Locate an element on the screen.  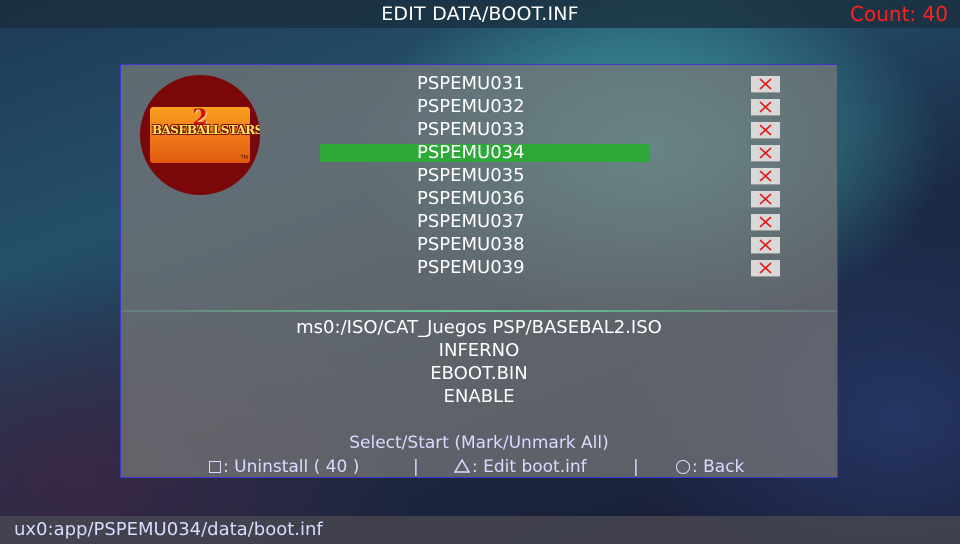
list-item-name: PSPEMU039 is located at coordinates (471, 267).